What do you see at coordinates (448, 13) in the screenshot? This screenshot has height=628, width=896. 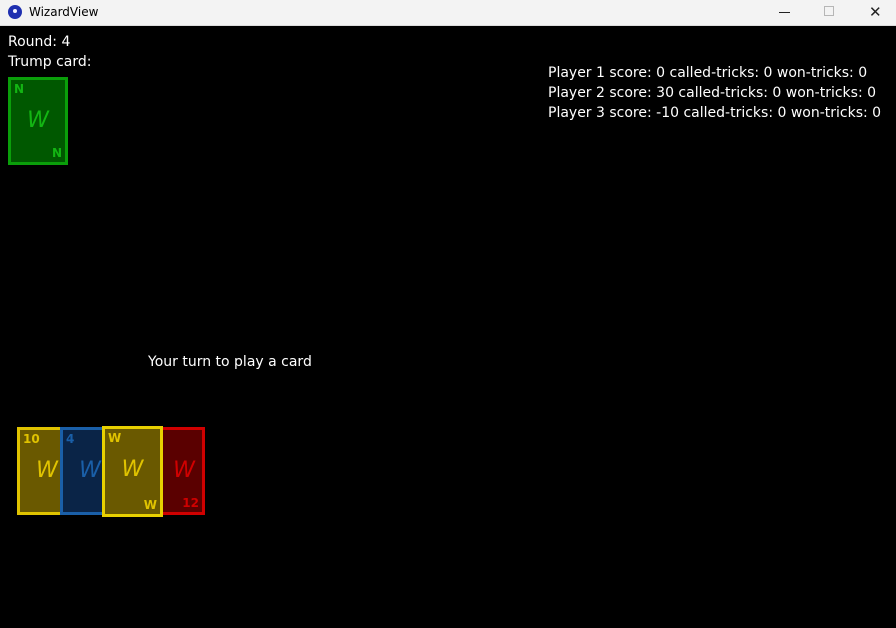 I see `title-bar: WizardView ✕` at bounding box center [448, 13].